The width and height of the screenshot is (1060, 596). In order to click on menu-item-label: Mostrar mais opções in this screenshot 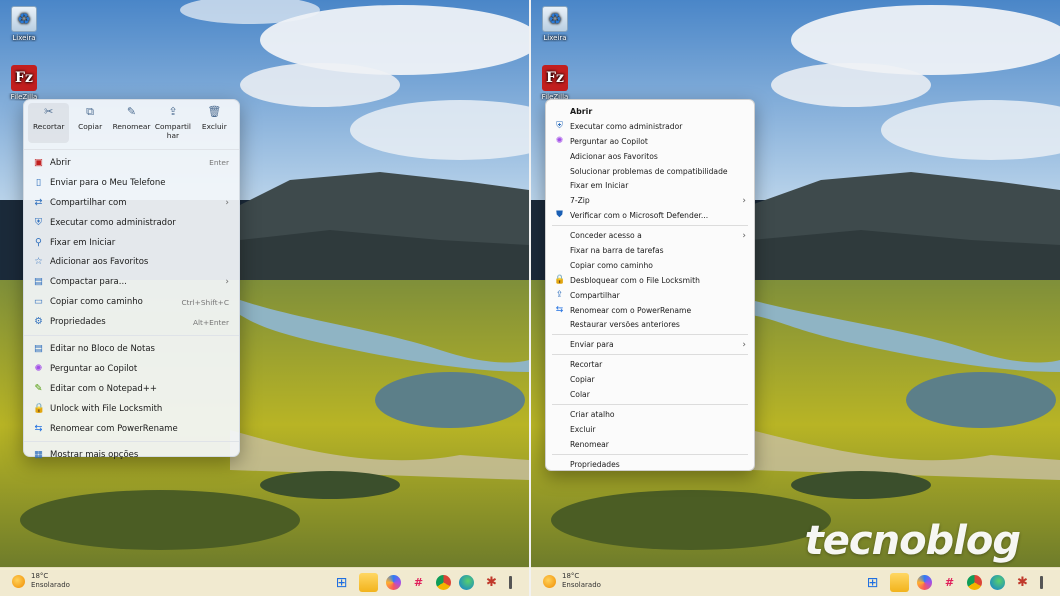, I will do `click(94, 455)`.